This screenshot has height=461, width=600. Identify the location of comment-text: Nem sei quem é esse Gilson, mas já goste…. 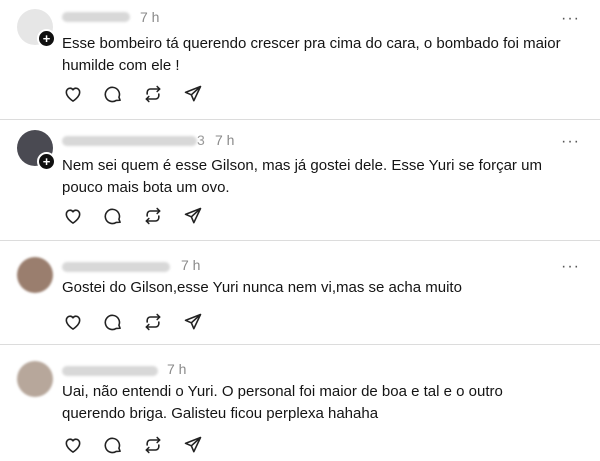
(302, 176).